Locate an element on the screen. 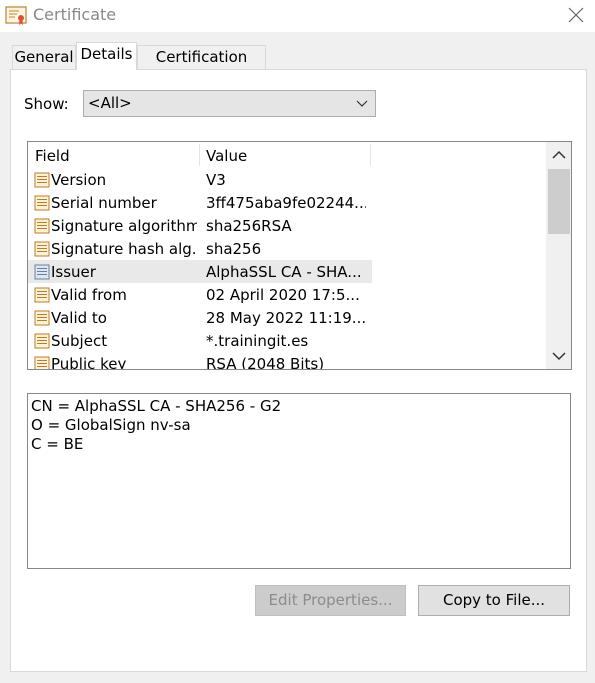 The width and height of the screenshot is (595, 683). row-field: Public key is located at coordinates (89, 362).